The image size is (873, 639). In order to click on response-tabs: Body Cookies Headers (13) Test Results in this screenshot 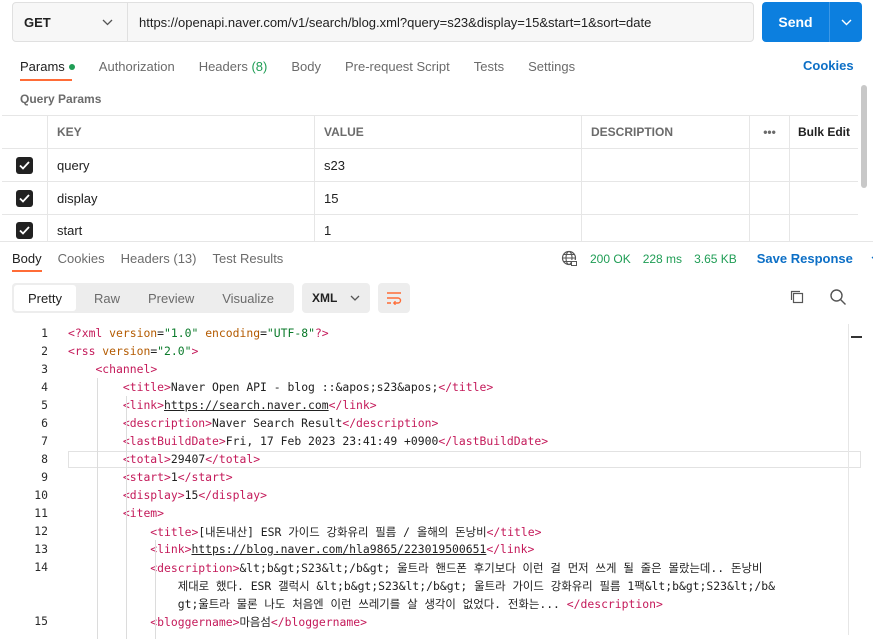, I will do `click(155, 258)`.